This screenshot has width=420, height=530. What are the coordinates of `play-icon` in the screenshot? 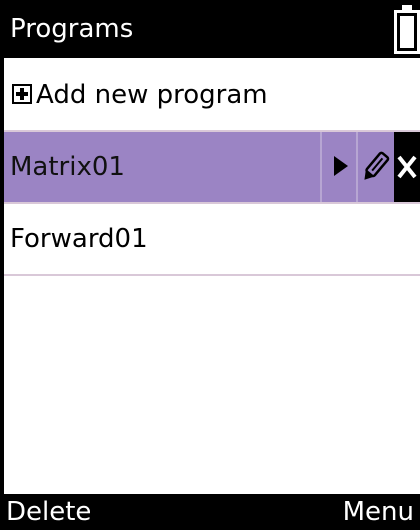 It's located at (341, 166).